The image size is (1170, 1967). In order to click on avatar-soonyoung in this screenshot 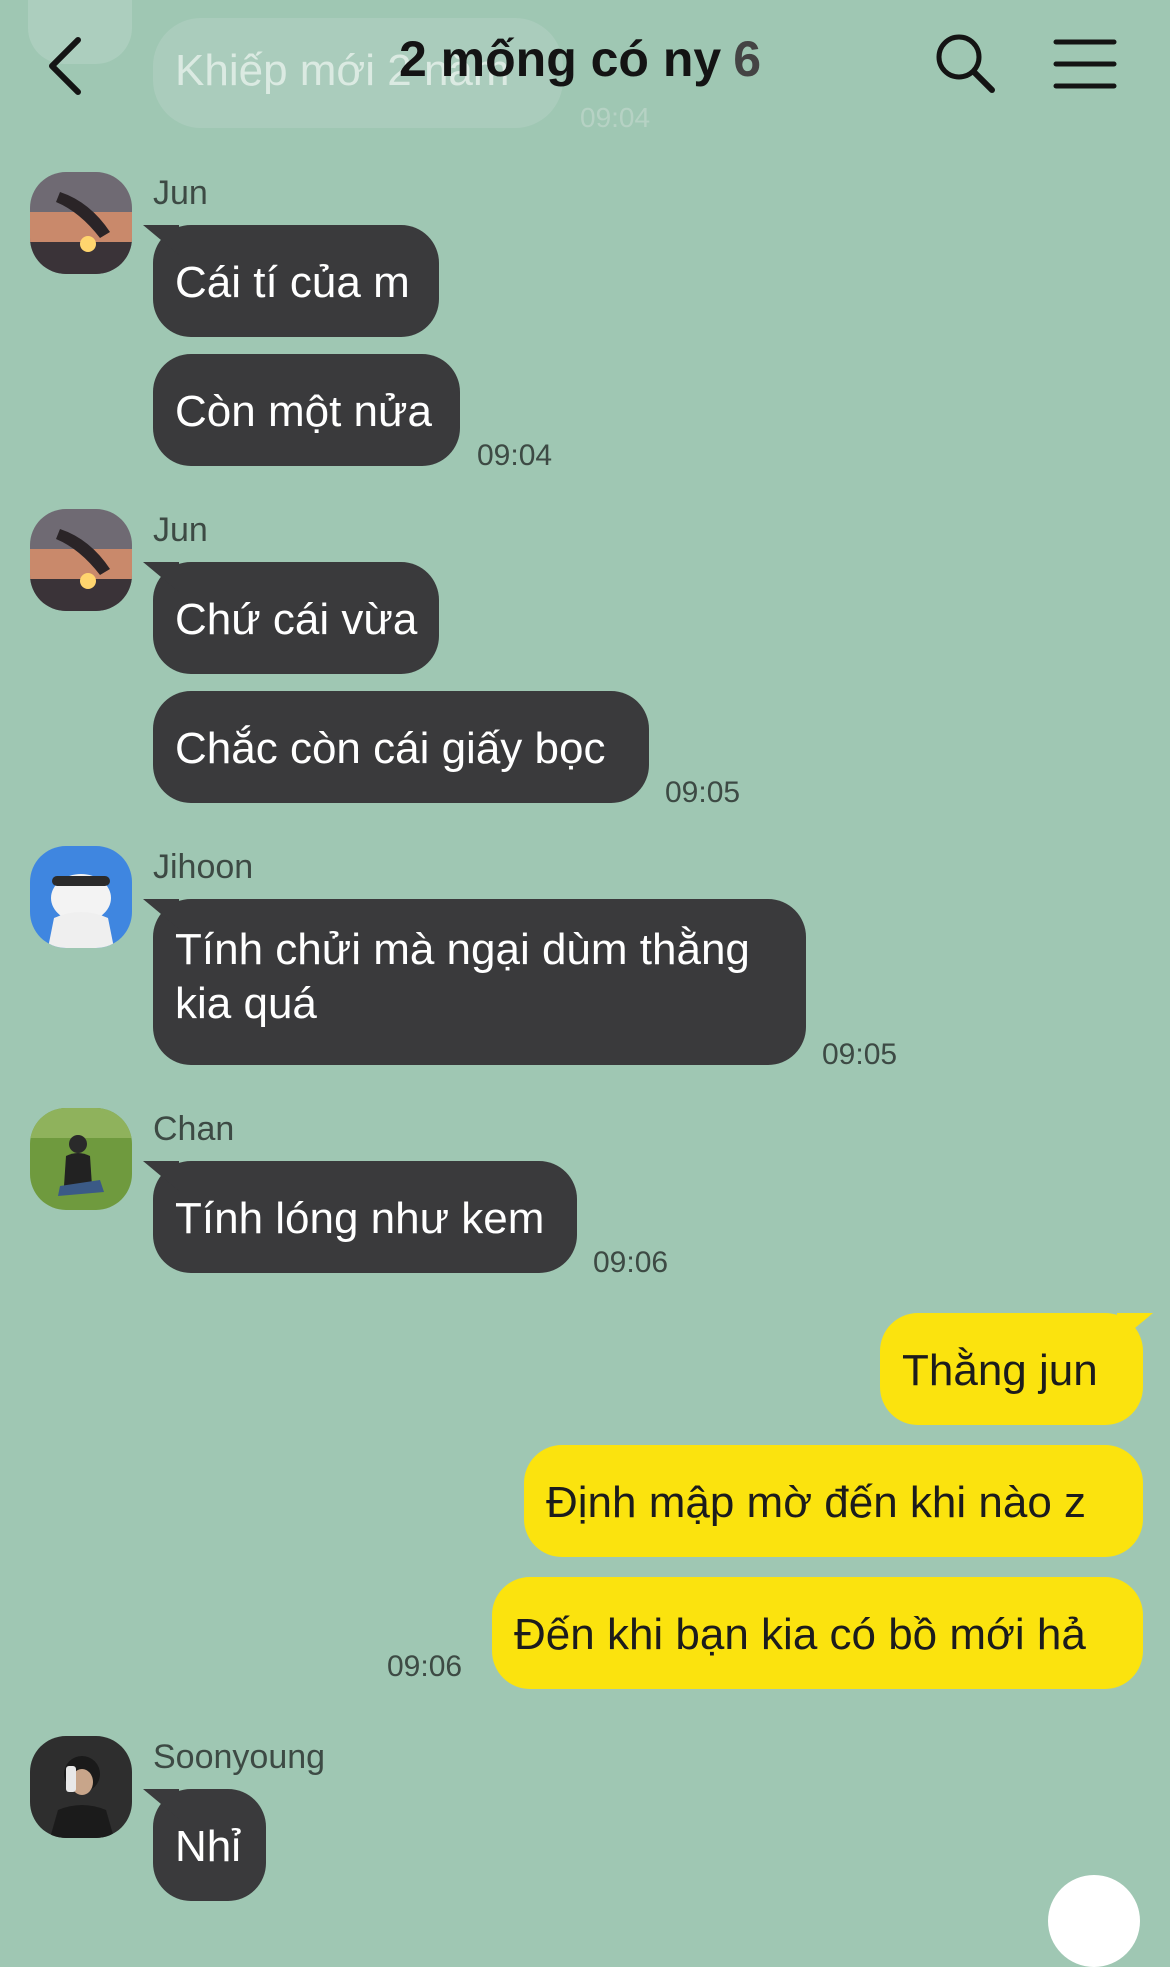, I will do `click(81, 1787)`.